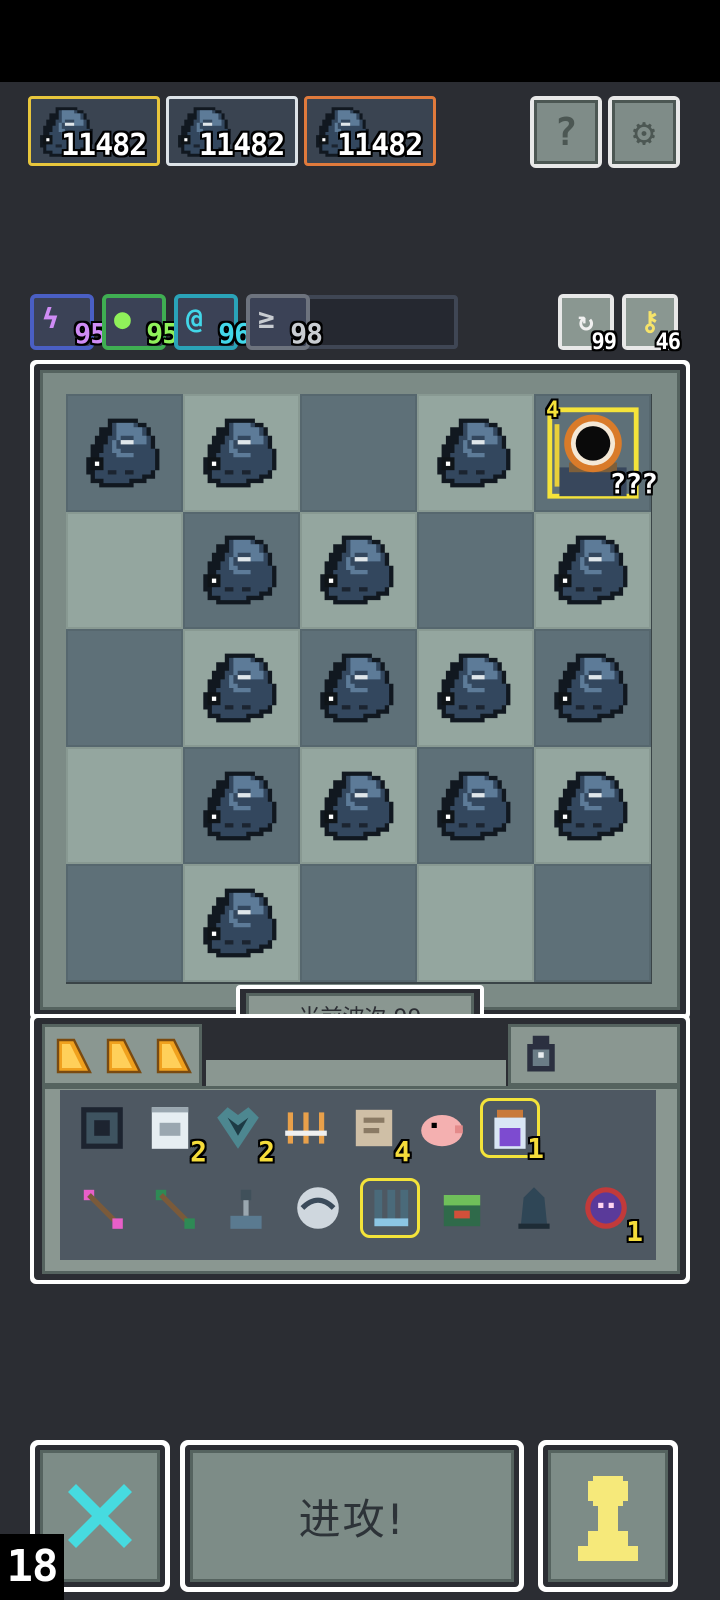 The image size is (720, 1600). What do you see at coordinates (194, 318) in the screenshot?
I see `spiral-icon: @` at bounding box center [194, 318].